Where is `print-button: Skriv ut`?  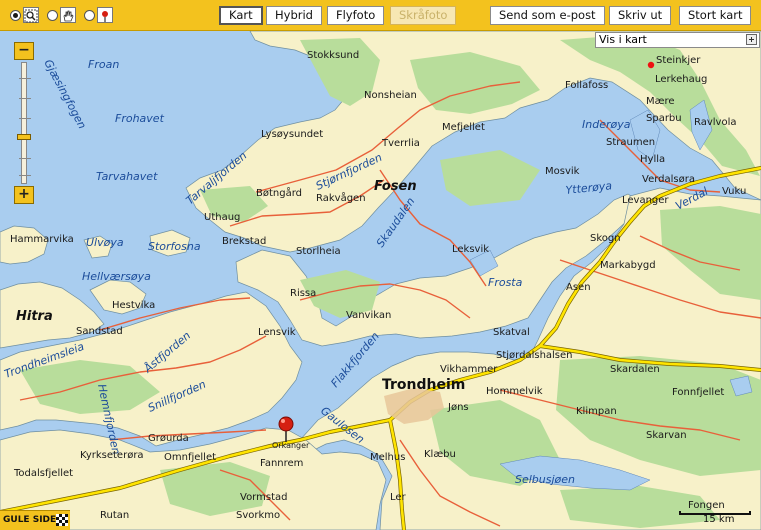 print-button: Skriv ut is located at coordinates (640, 15).